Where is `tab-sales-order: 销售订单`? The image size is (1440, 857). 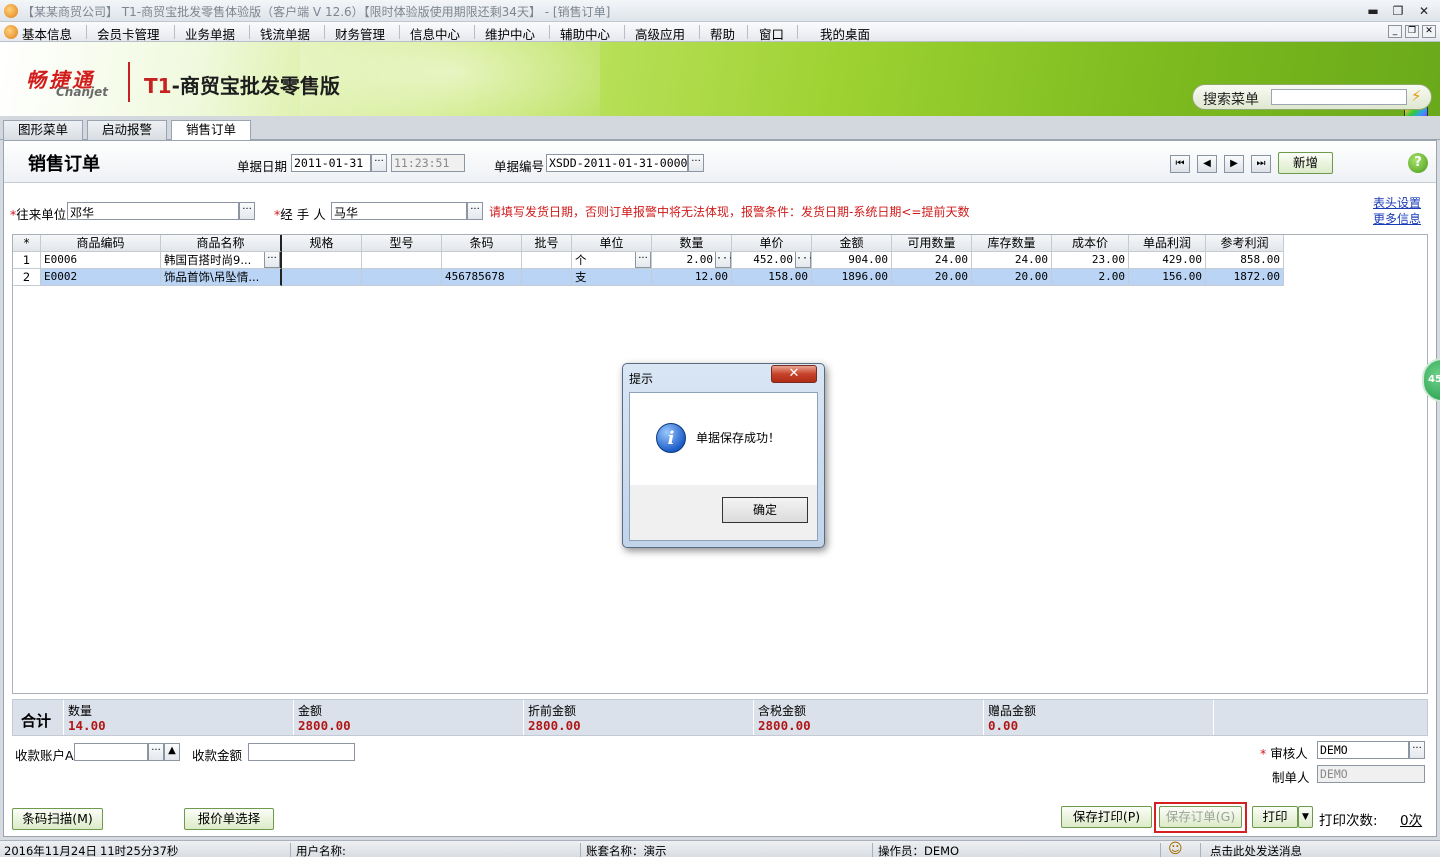
tab-sales-order: 销售订单 is located at coordinates (211, 130).